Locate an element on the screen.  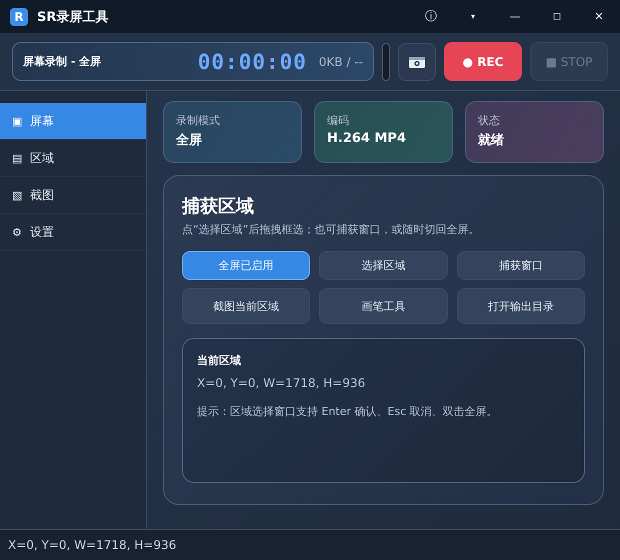
card-label: 编码 is located at coordinates (338, 120).